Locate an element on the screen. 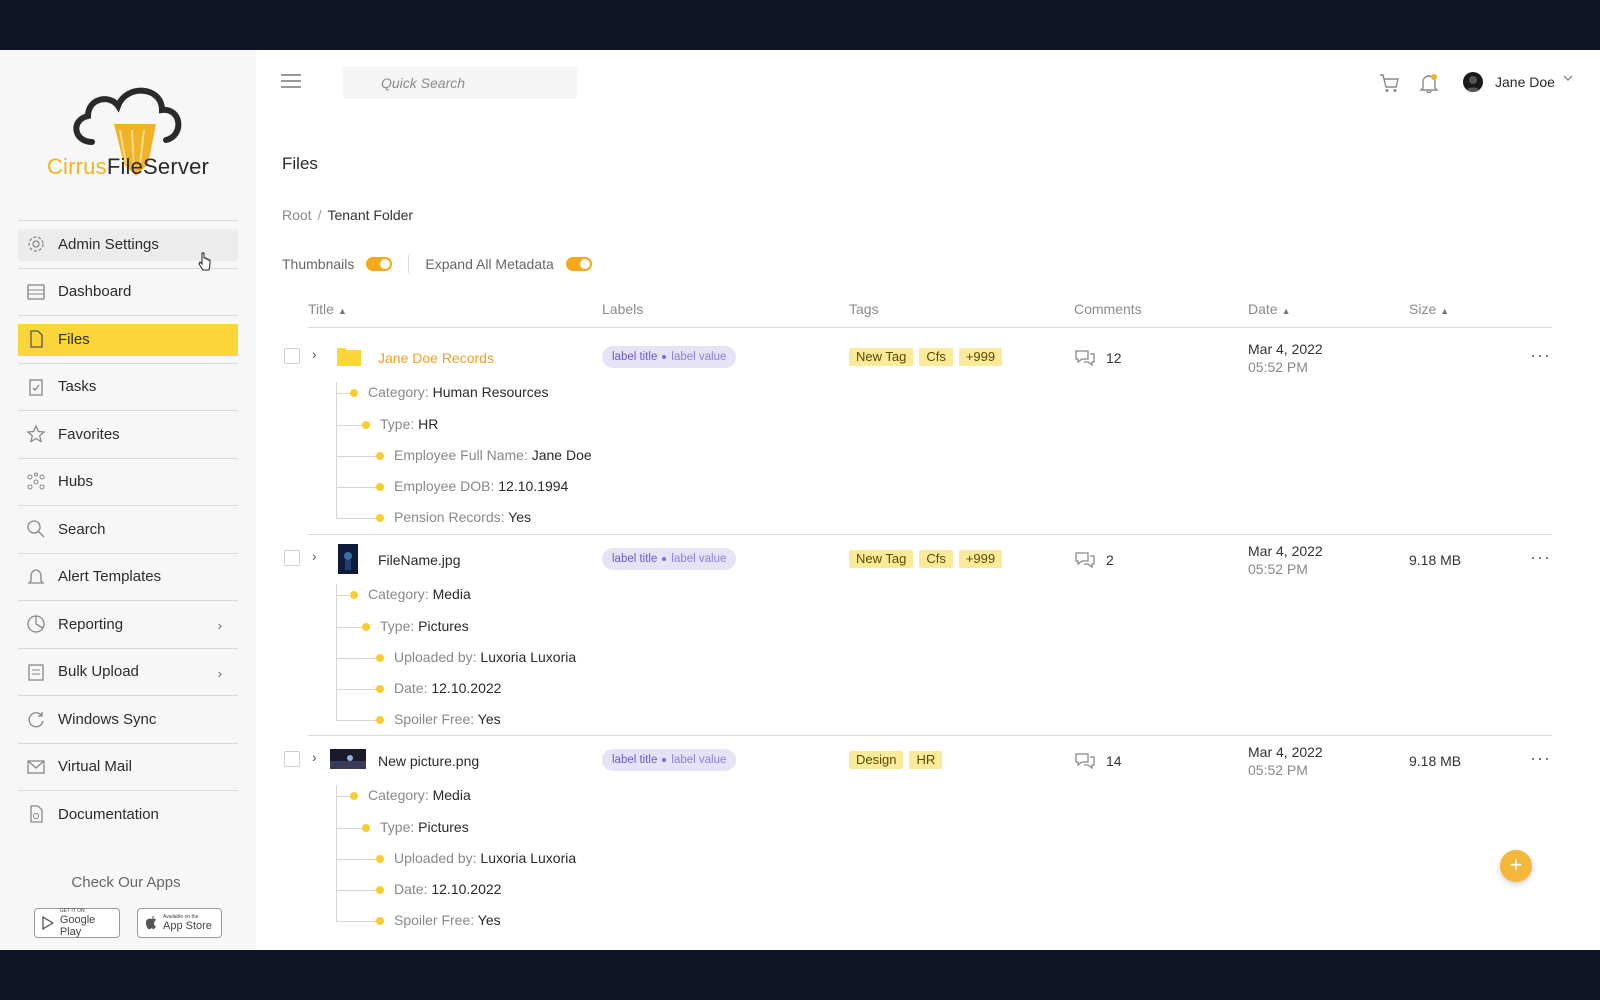  tag-list: New Tag Cfs +999 is located at coordinates (928, 559).